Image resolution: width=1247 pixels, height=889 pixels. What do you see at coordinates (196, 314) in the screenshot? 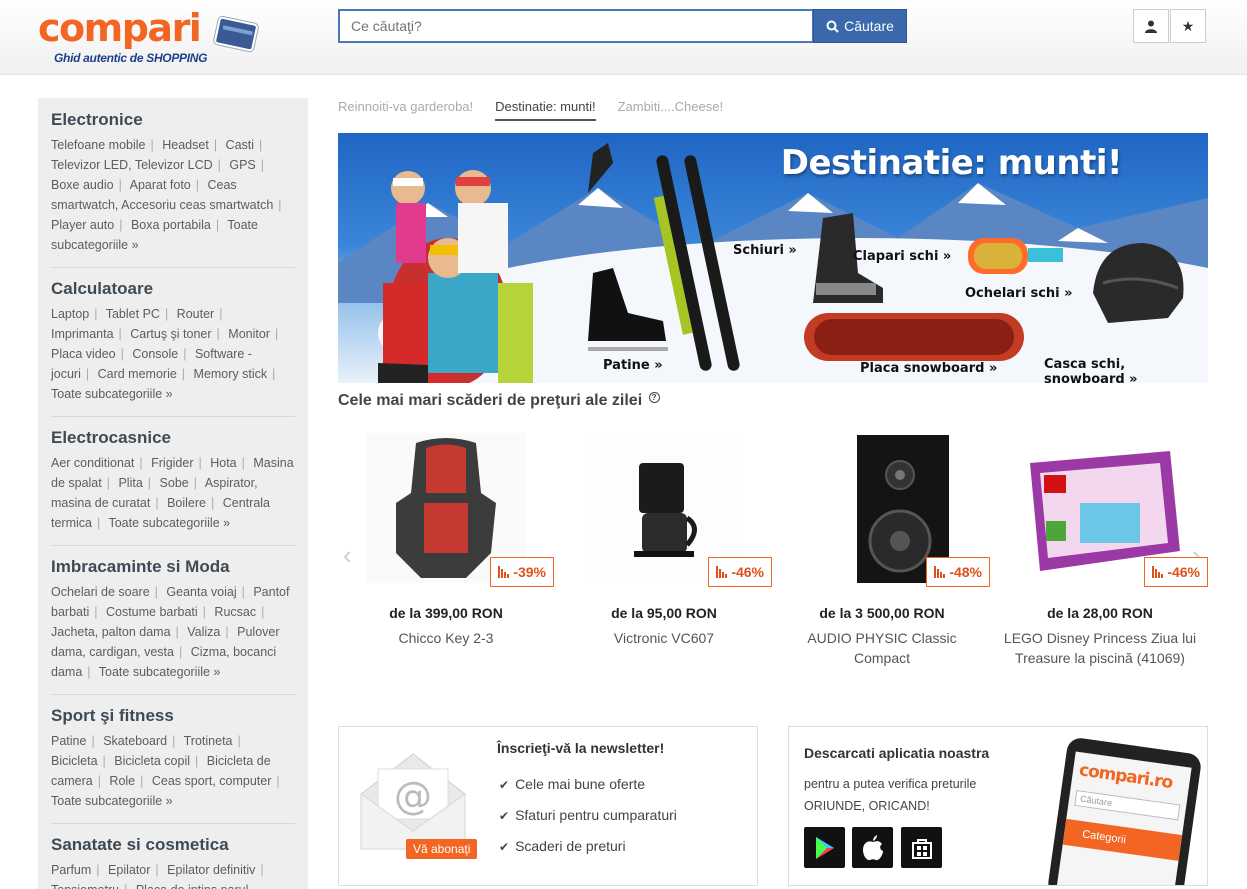
I see `category-link: Router` at bounding box center [196, 314].